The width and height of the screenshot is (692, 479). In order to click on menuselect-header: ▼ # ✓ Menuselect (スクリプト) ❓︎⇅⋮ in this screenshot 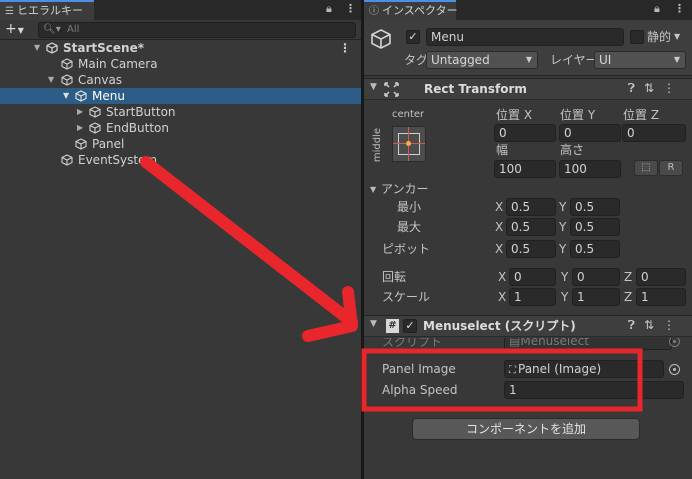, I will do `click(528, 326)`.